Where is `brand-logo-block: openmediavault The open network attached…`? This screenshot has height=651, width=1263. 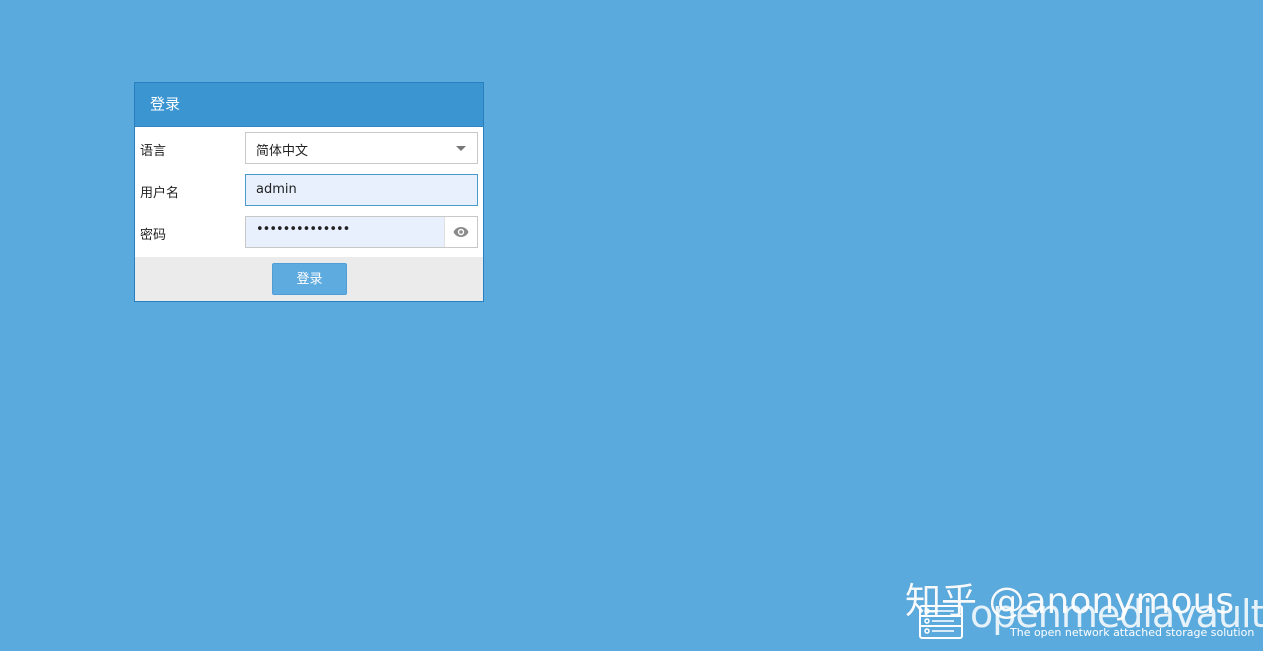 brand-logo-block: openmediavault The open network attached… is located at coordinates (1090, 618).